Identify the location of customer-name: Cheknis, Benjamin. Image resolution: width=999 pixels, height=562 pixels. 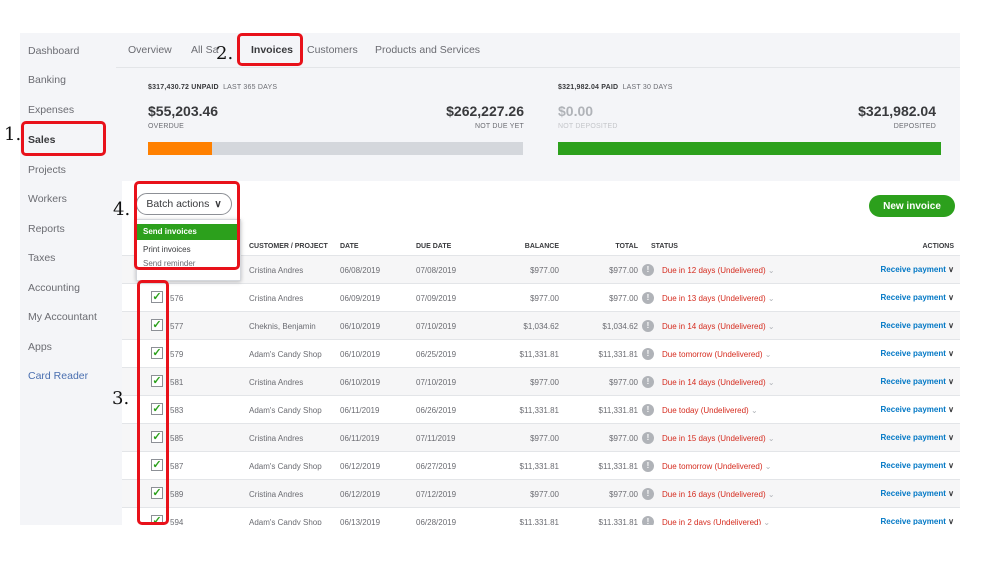
(282, 326).